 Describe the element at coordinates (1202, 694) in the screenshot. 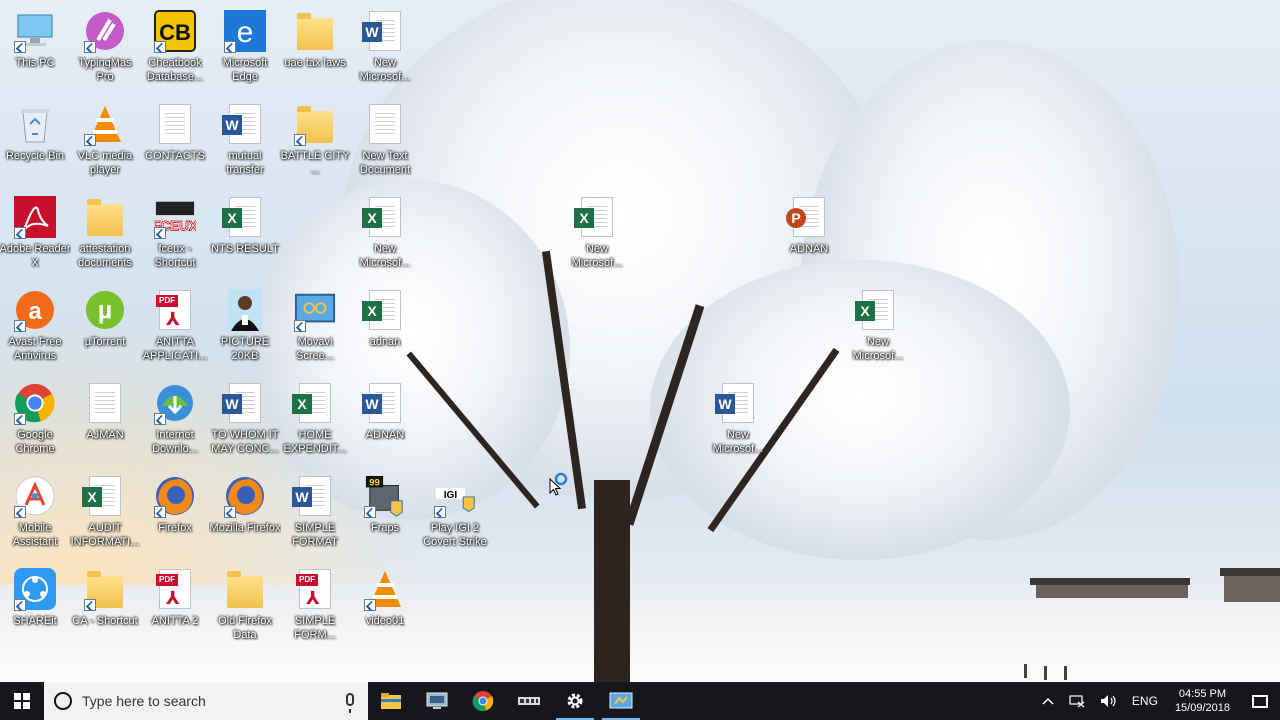

I see `clock-time: 04:55 PM` at that location.